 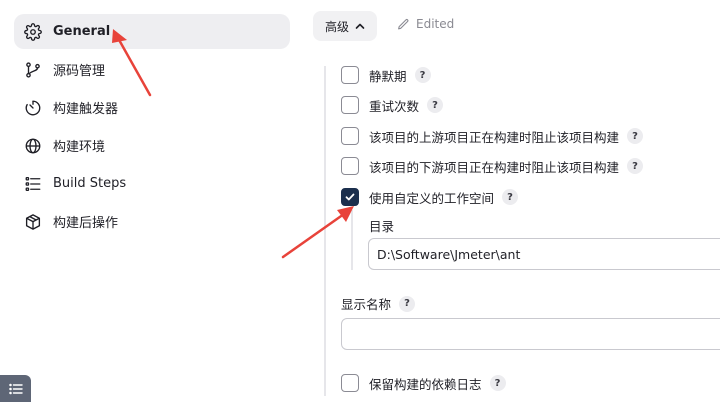 I want to click on advanced-button: 高级, so click(x=345, y=26).